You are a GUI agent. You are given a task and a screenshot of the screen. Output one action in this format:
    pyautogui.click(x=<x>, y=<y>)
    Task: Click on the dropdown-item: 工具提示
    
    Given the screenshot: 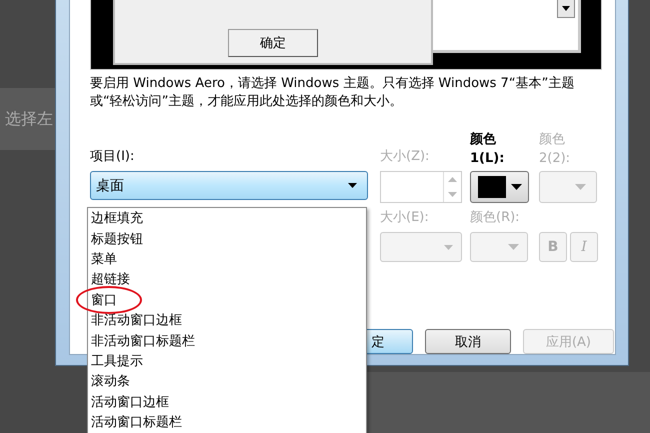 What is the action you would take?
    pyautogui.click(x=117, y=361)
    